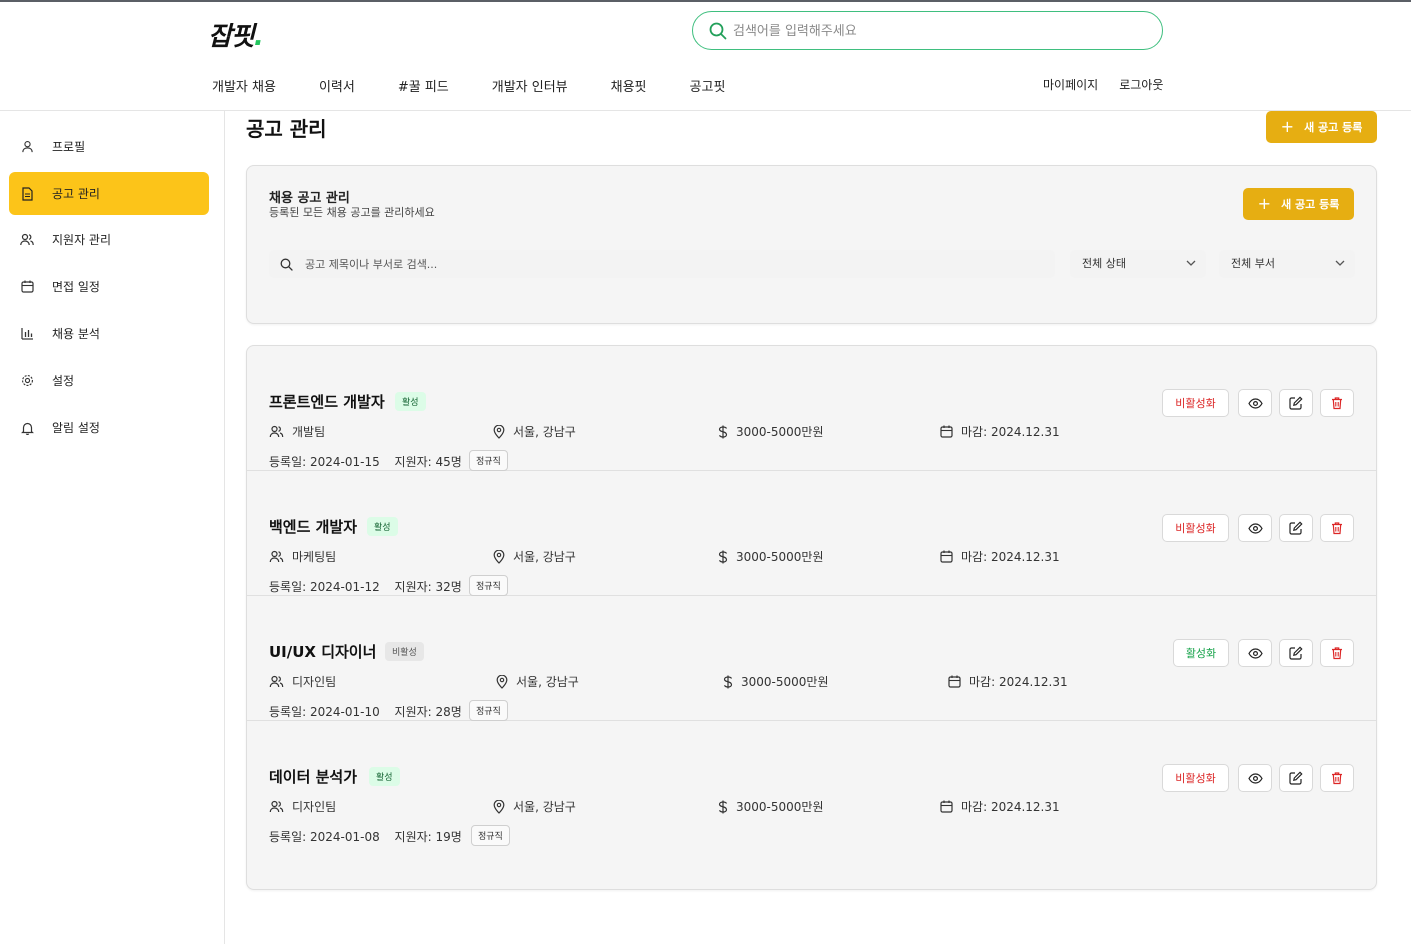  I want to click on job-footer: 등록일: 2024-01-15 지원자: 45명, so click(365, 461).